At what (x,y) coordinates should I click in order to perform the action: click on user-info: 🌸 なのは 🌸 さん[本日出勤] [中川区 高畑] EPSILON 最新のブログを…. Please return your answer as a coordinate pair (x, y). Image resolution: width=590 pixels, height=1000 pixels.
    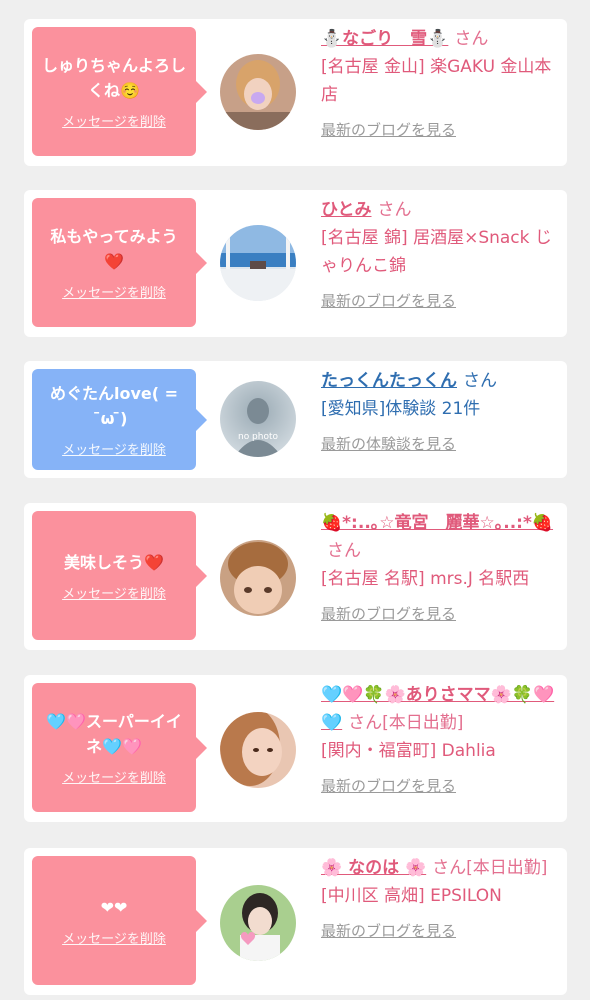
    Looking at the image, I should click on (440, 897).